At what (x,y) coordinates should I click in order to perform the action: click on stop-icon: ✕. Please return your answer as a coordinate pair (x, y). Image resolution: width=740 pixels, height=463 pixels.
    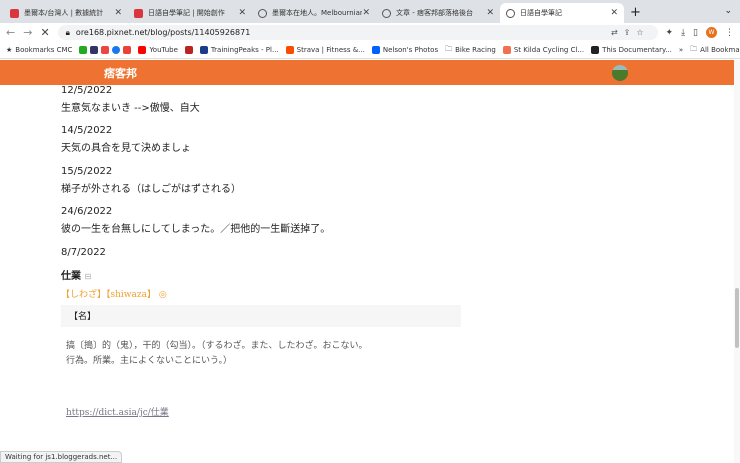
    Looking at the image, I should click on (44, 32).